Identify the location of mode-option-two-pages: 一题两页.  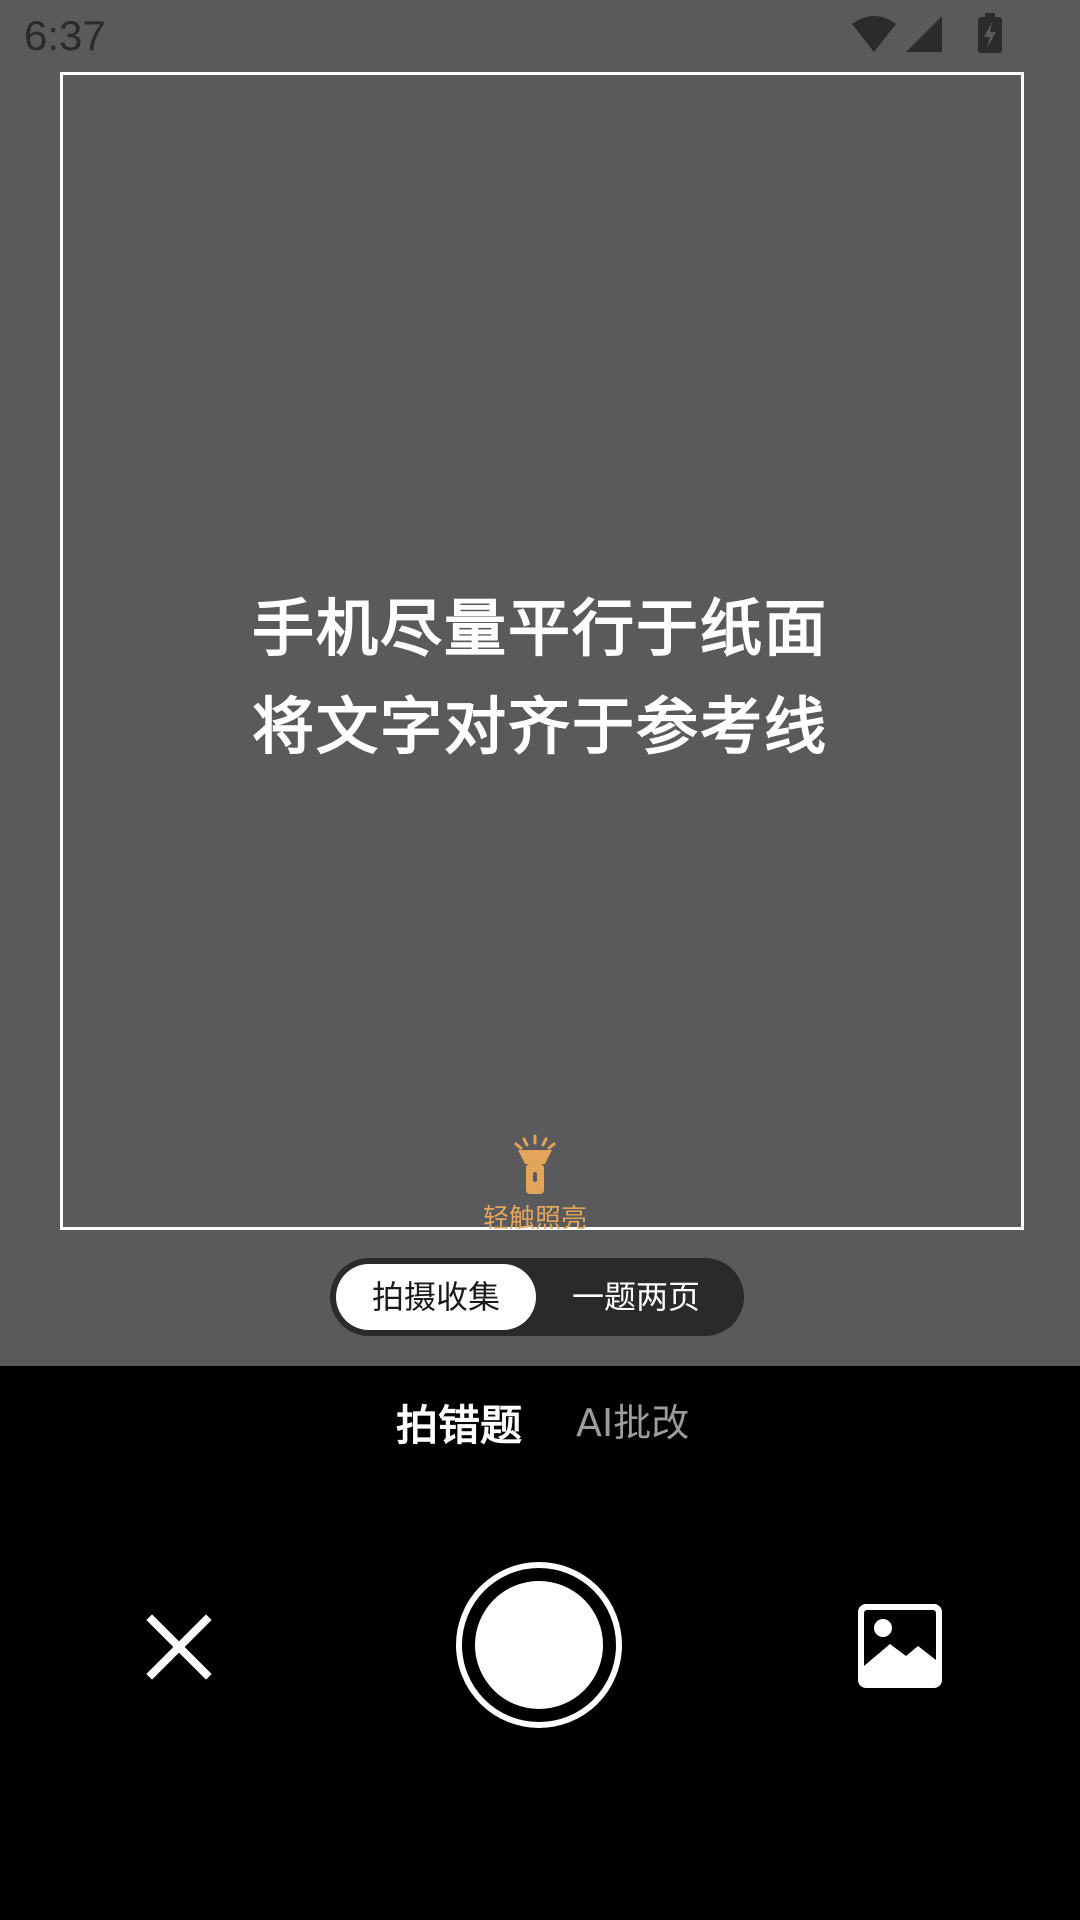
(636, 1297).